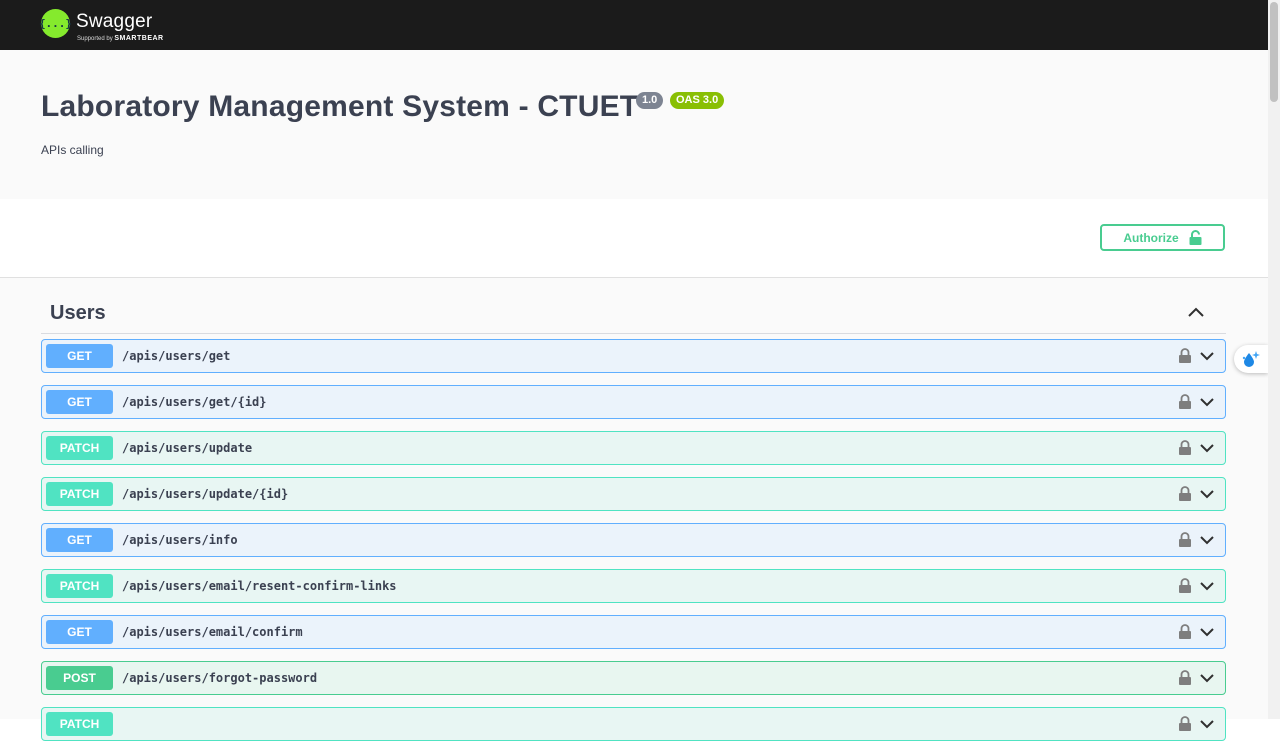 The height and width of the screenshot is (753, 1280). Describe the element at coordinates (633, 540) in the screenshot. I see `opblock-get: GET/apis/users/info` at that location.